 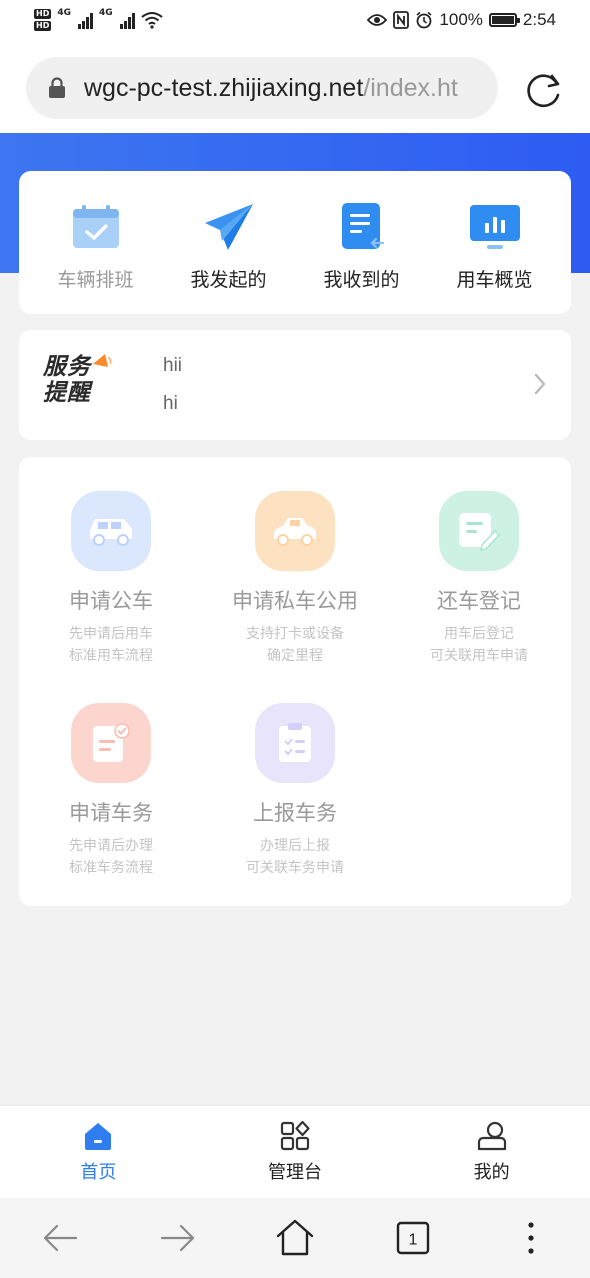 I want to click on url-path: /index.ht, so click(x=410, y=87).